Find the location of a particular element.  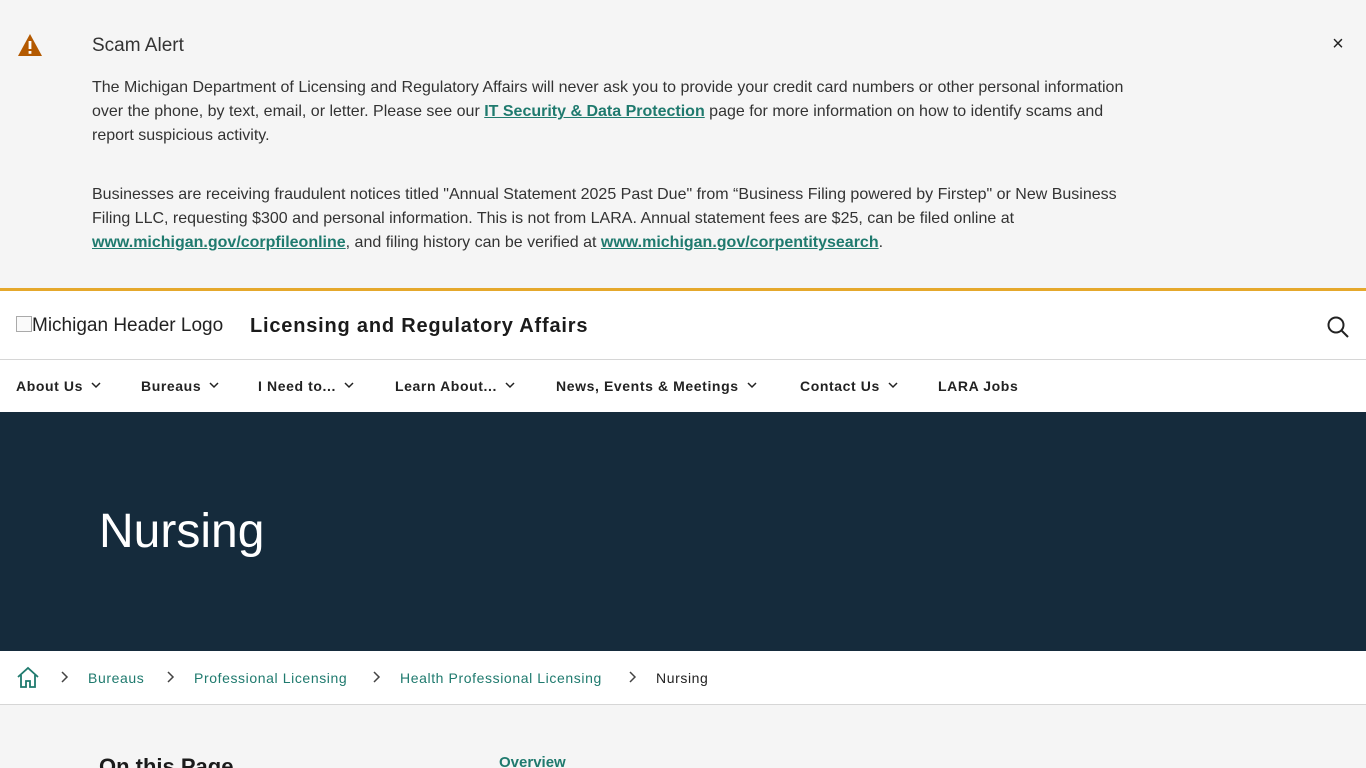

search-icon is located at coordinates (1338, 327).